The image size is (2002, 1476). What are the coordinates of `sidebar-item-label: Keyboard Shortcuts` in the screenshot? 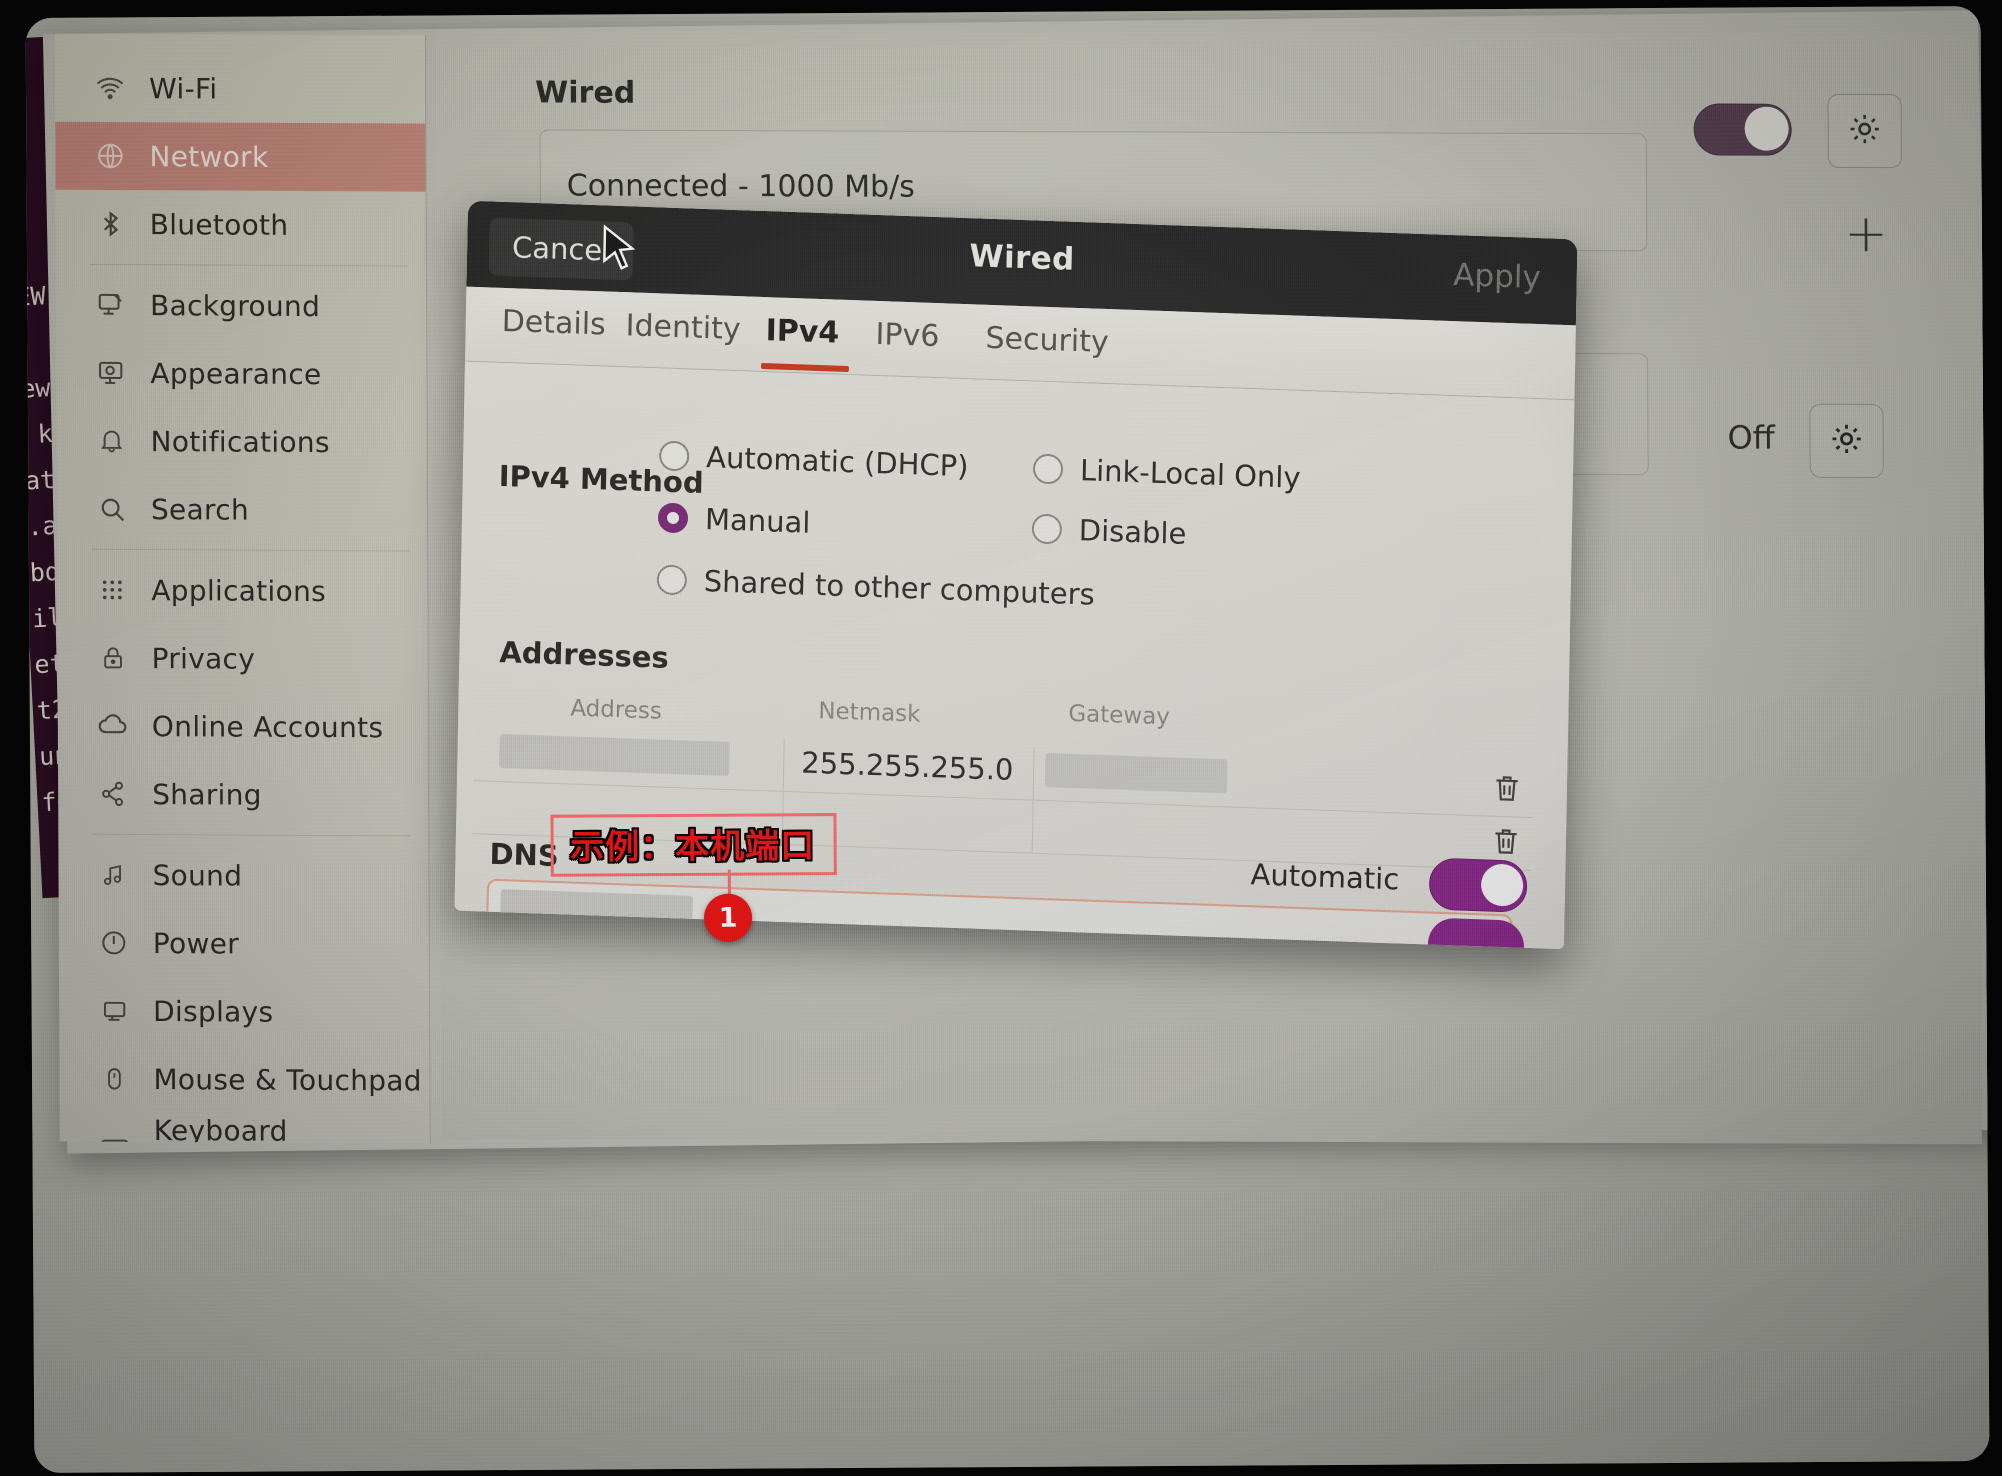 It's located at (220, 1129).